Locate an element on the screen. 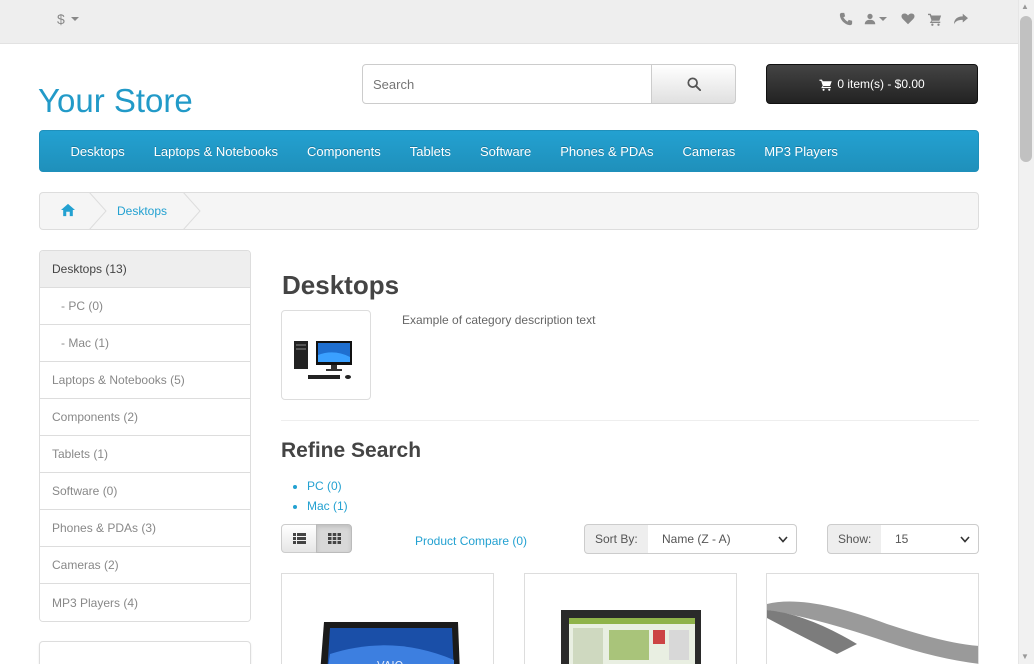  heart-icon is located at coordinates (908, 19).